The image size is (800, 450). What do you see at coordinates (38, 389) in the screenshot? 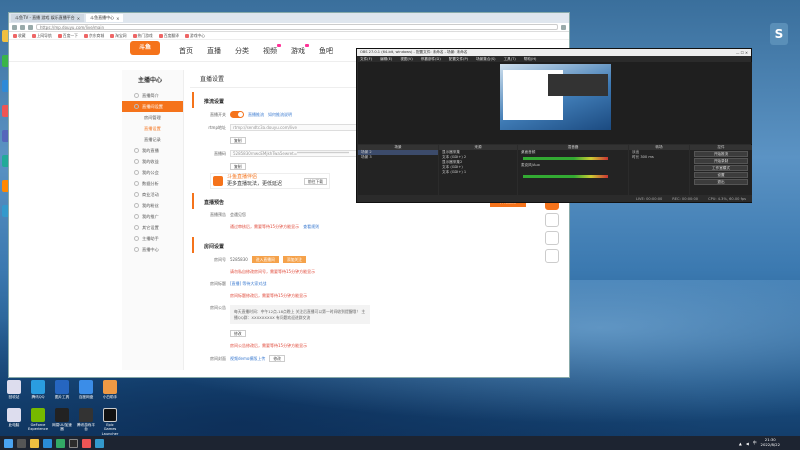
I see `desktop-icon-qq: 腾讯QQ` at bounding box center [38, 389].